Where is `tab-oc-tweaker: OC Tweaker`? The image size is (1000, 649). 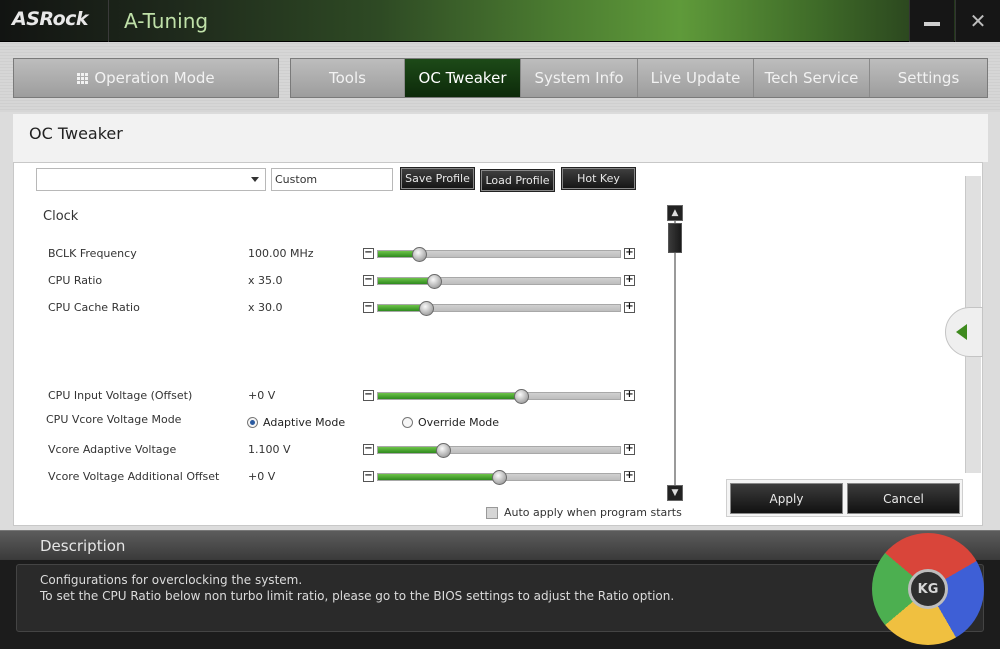 tab-oc-tweaker: OC Tweaker is located at coordinates (463, 78).